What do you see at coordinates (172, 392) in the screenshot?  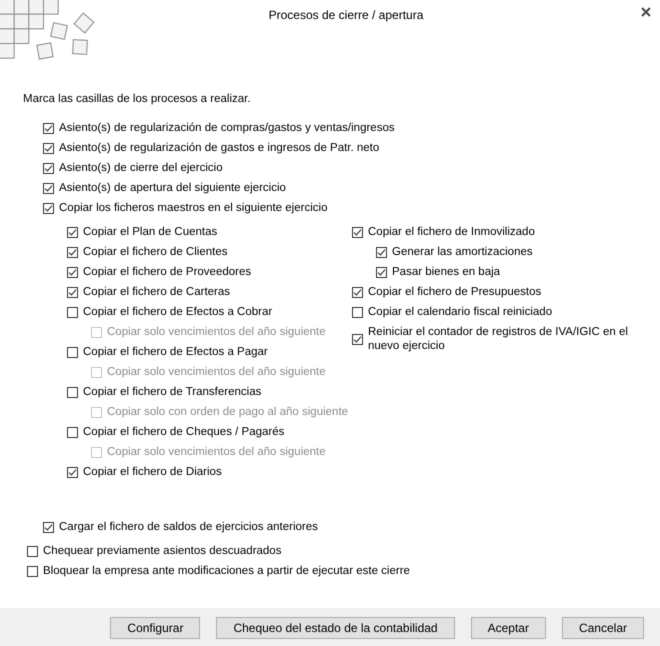 I see `checkbox-label: Copiar el fichero de Transferencias` at bounding box center [172, 392].